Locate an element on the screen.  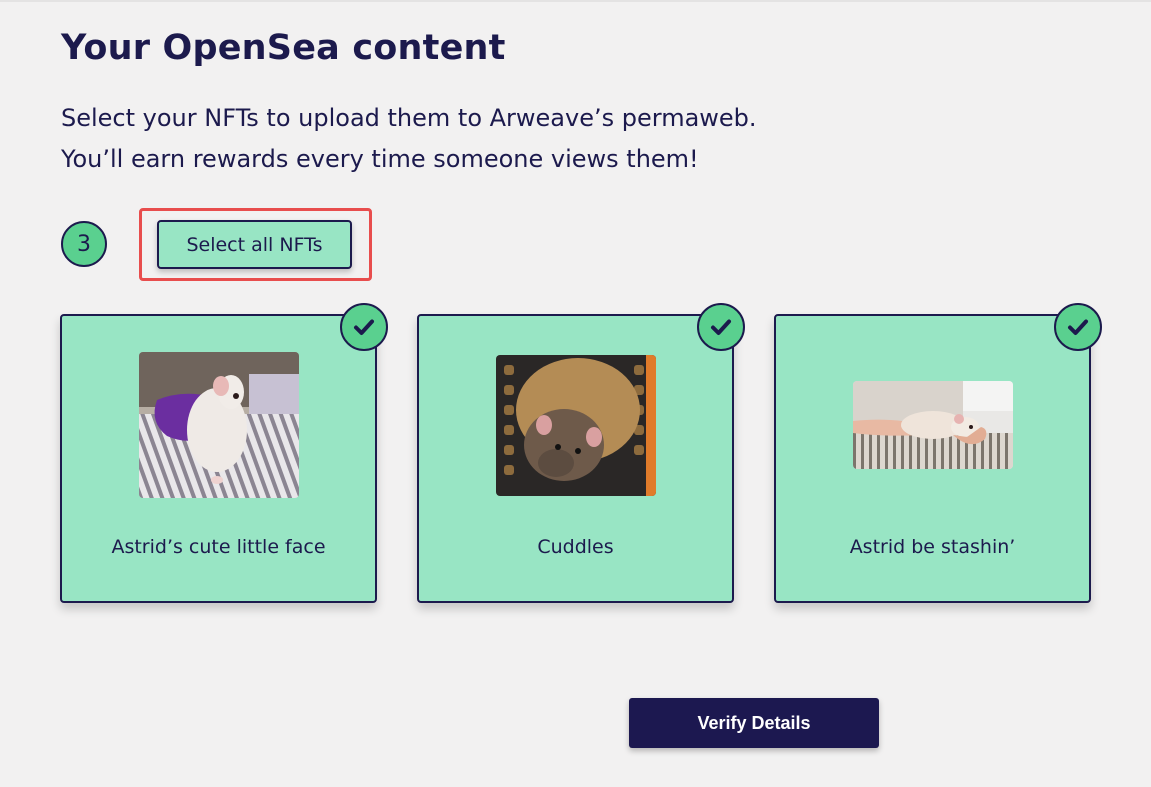
top-divider is located at coordinates (575, 1).